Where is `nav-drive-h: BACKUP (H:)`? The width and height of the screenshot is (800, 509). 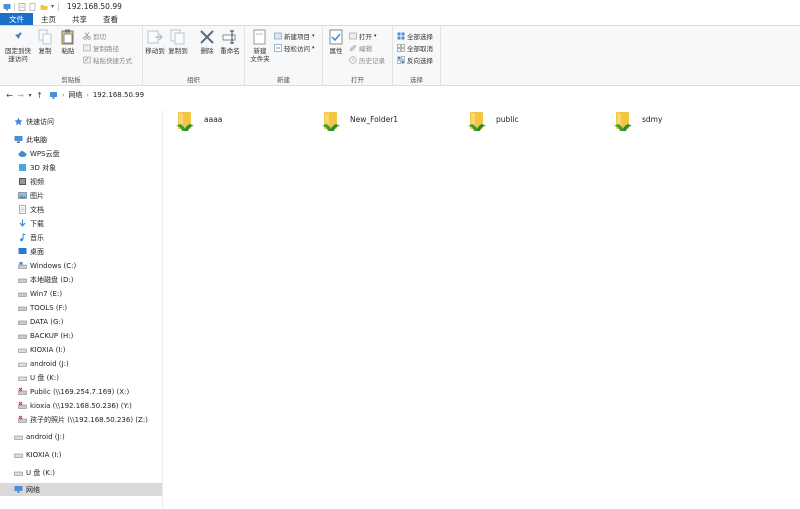 nav-drive-h: BACKUP (H:) is located at coordinates (81, 335).